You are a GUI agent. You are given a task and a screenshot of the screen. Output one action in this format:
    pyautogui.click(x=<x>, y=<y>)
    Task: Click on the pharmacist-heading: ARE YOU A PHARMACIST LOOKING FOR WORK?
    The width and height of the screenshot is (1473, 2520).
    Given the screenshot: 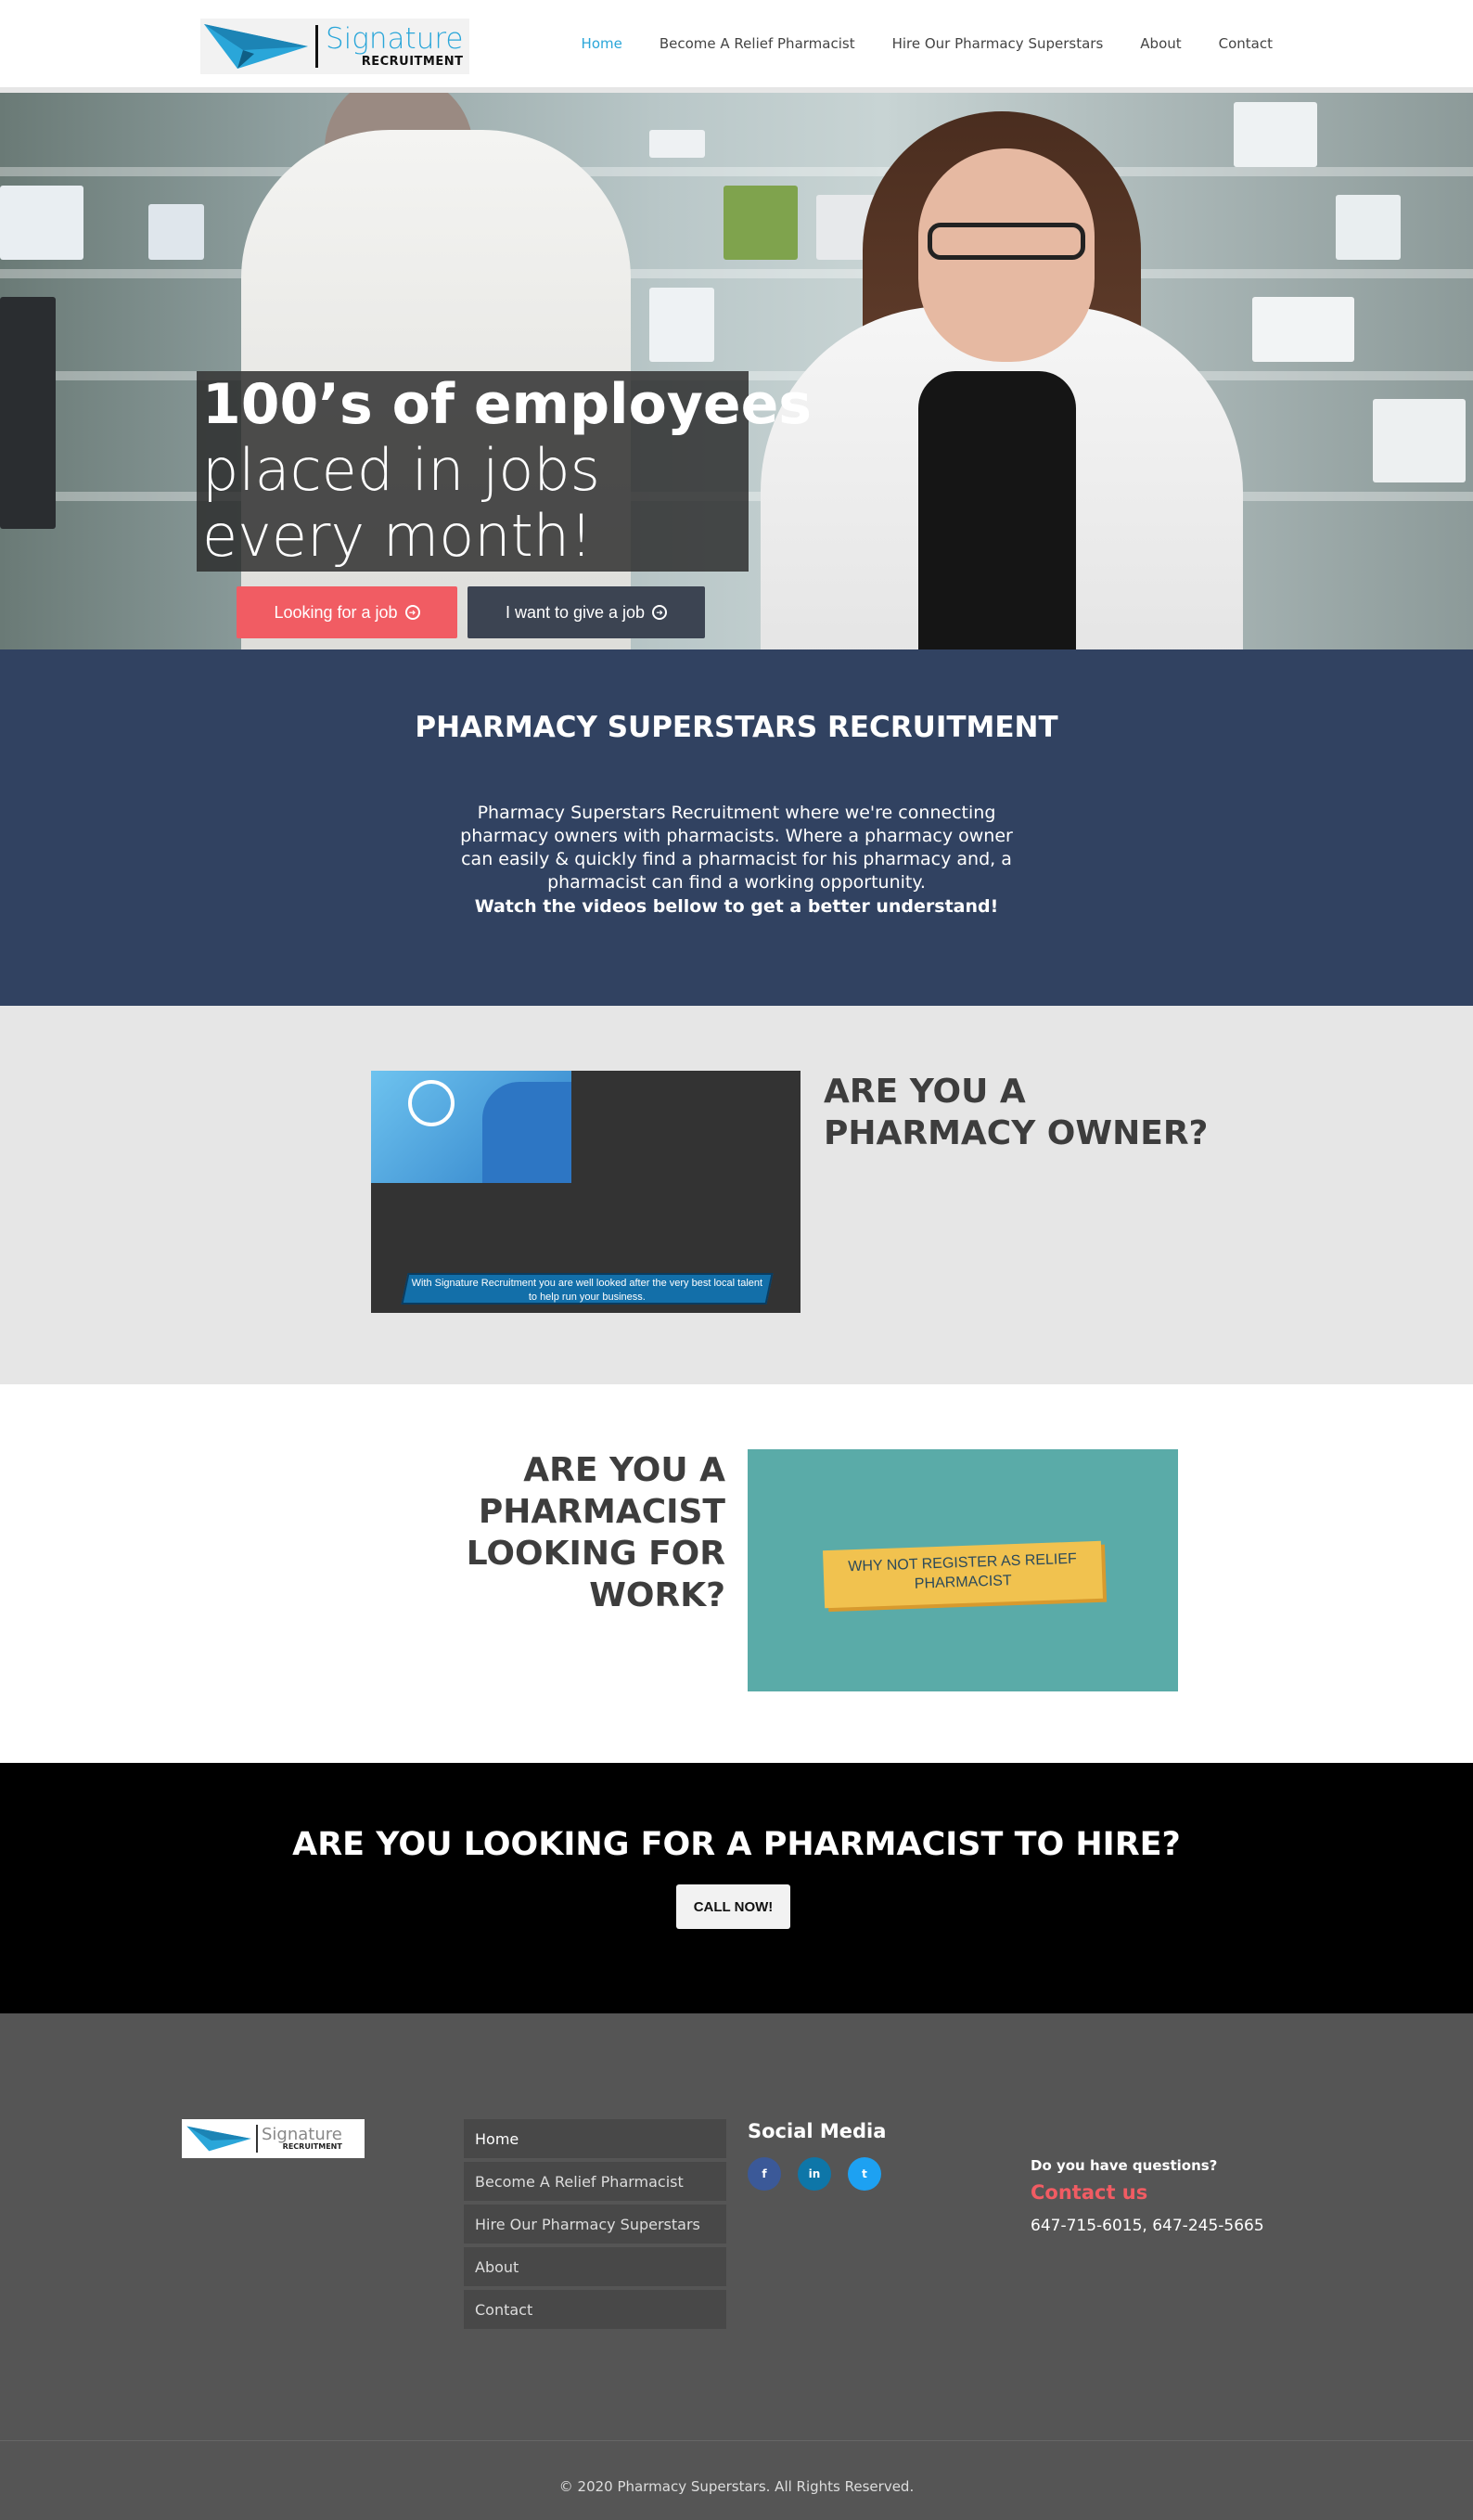 What is the action you would take?
    pyautogui.click(x=595, y=1532)
    